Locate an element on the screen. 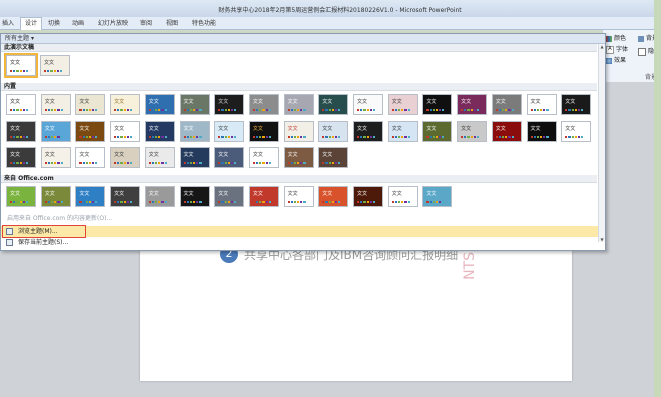  scroll-up-icon: ▲ is located at coordinates (602, 46).